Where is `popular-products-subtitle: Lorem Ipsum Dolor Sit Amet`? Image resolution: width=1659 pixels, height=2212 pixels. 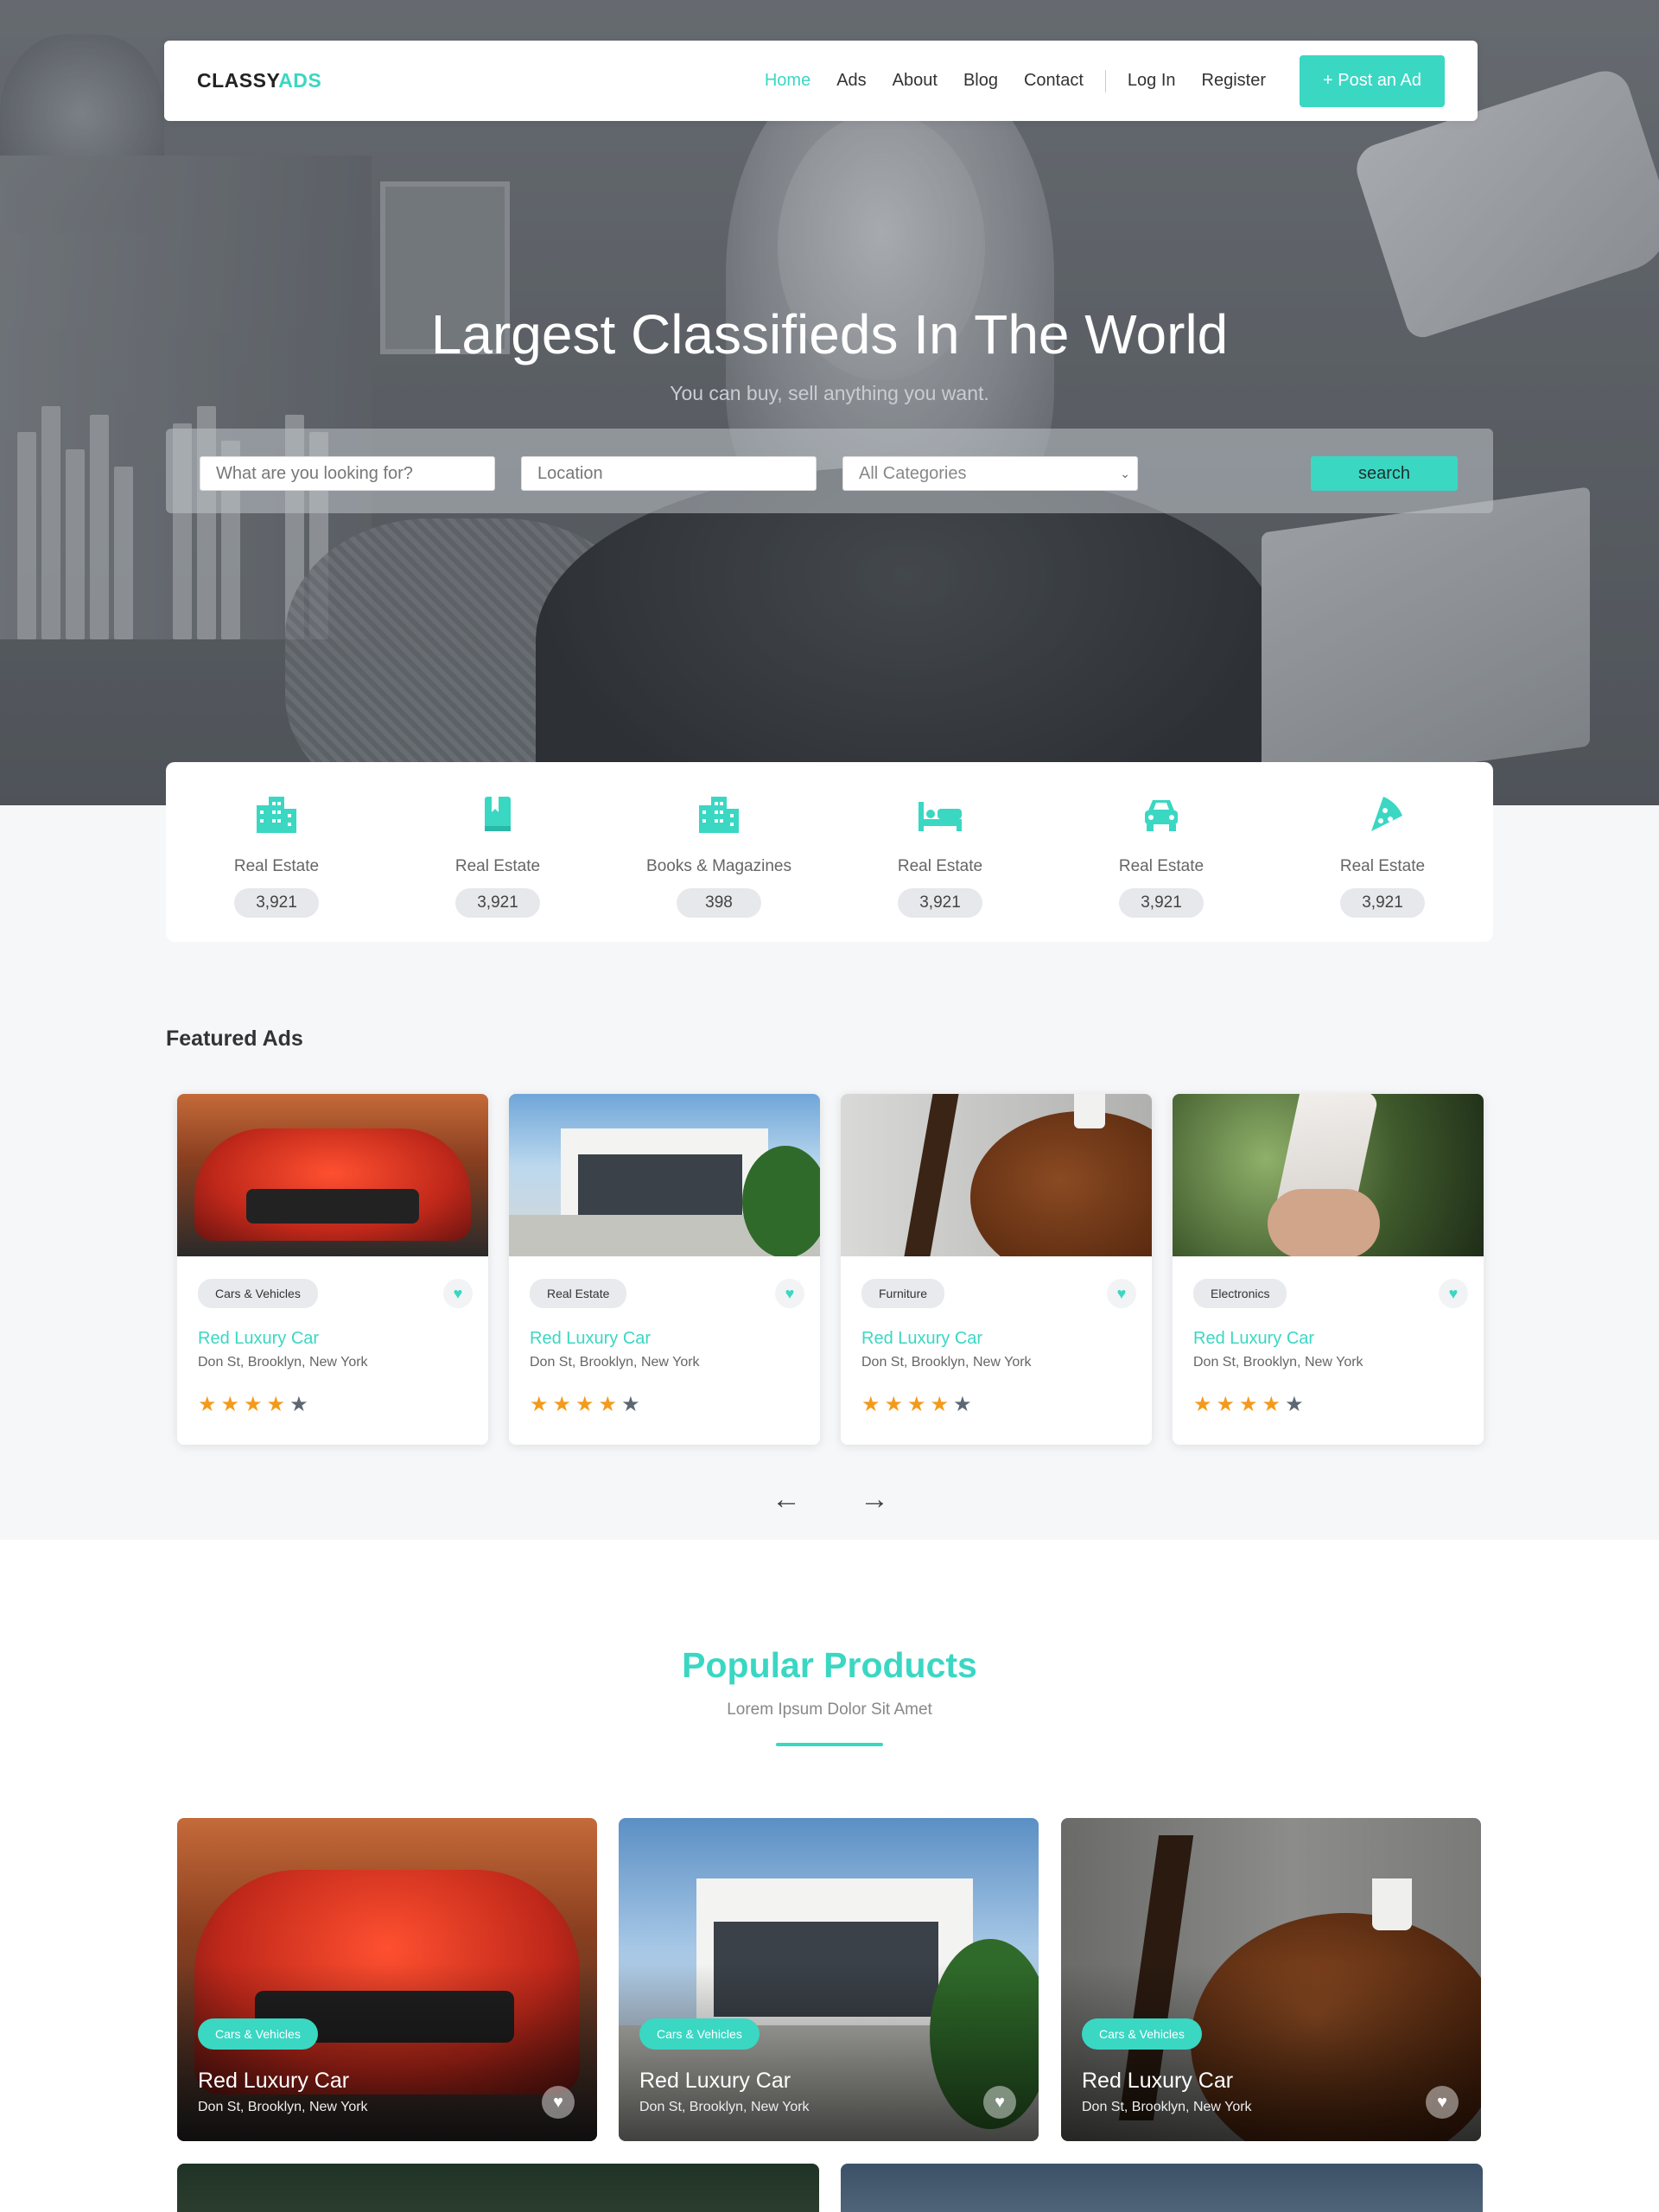
popular-products-subtitle: Lorem Ipsum Dolor Sit Amet is located at coordinates (829, 1709).